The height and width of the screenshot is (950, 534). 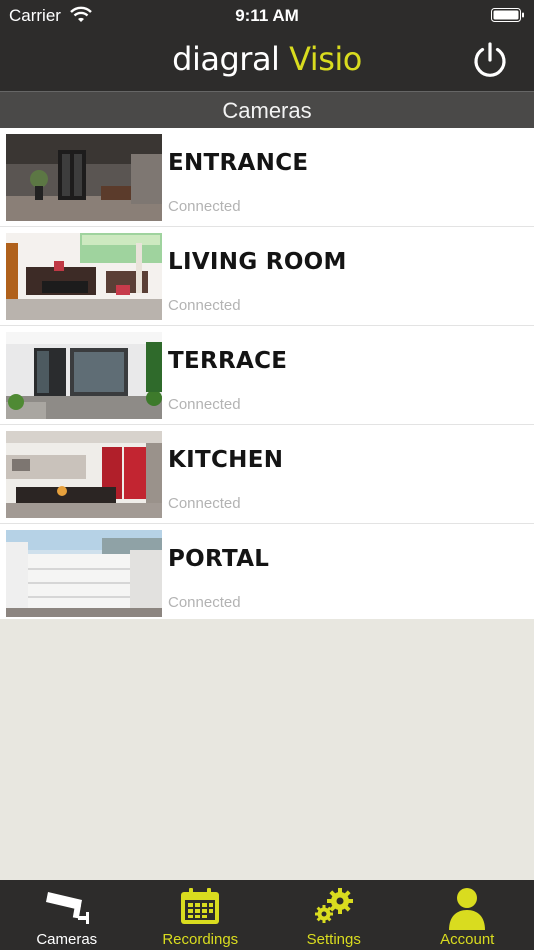 What do you see at coordinates (84, 573) in the screenshot?
I see `camera-thumbnail-portal` at bounding box center [84, 573].